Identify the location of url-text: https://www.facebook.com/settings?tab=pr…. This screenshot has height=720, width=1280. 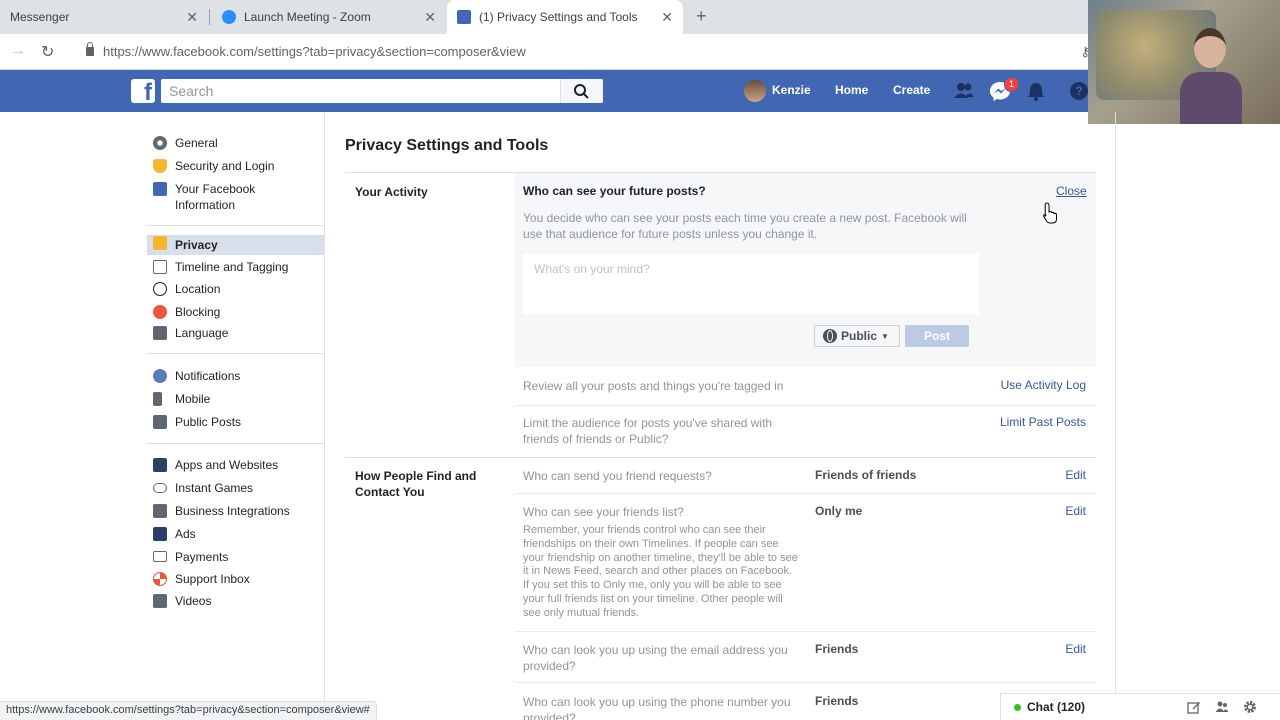
(314, 51).